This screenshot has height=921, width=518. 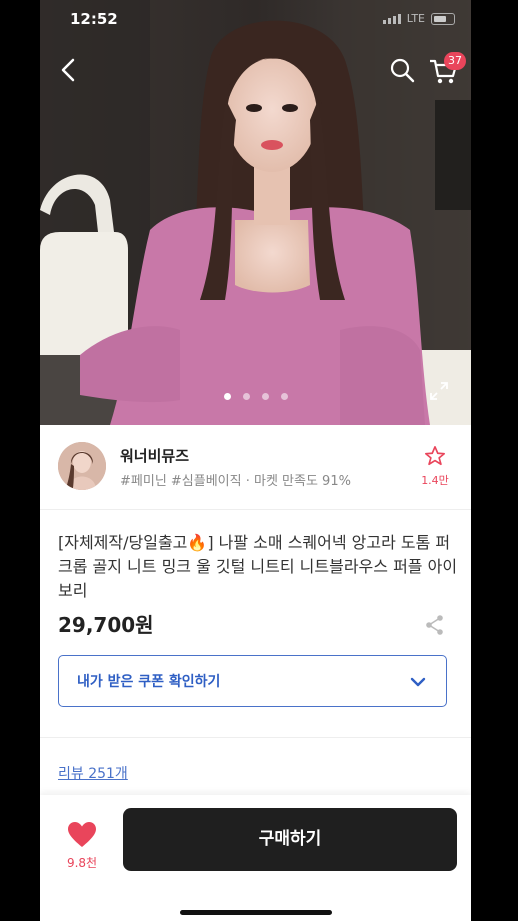 I want to click on carousel-dot-active, so click(x=227, y=396).